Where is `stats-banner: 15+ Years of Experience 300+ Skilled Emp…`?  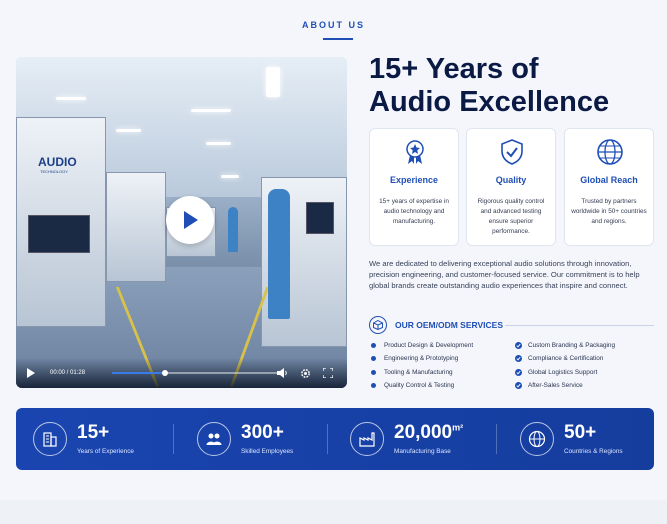
stats-banner: 15+ Years of Experience 300+ Skilled Emp… is located at coordinates (335, 439).